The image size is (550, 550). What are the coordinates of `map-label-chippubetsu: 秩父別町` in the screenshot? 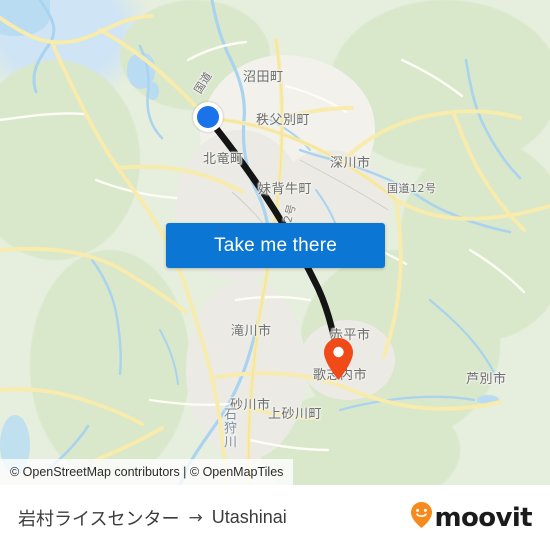 It's located at (283, 120).